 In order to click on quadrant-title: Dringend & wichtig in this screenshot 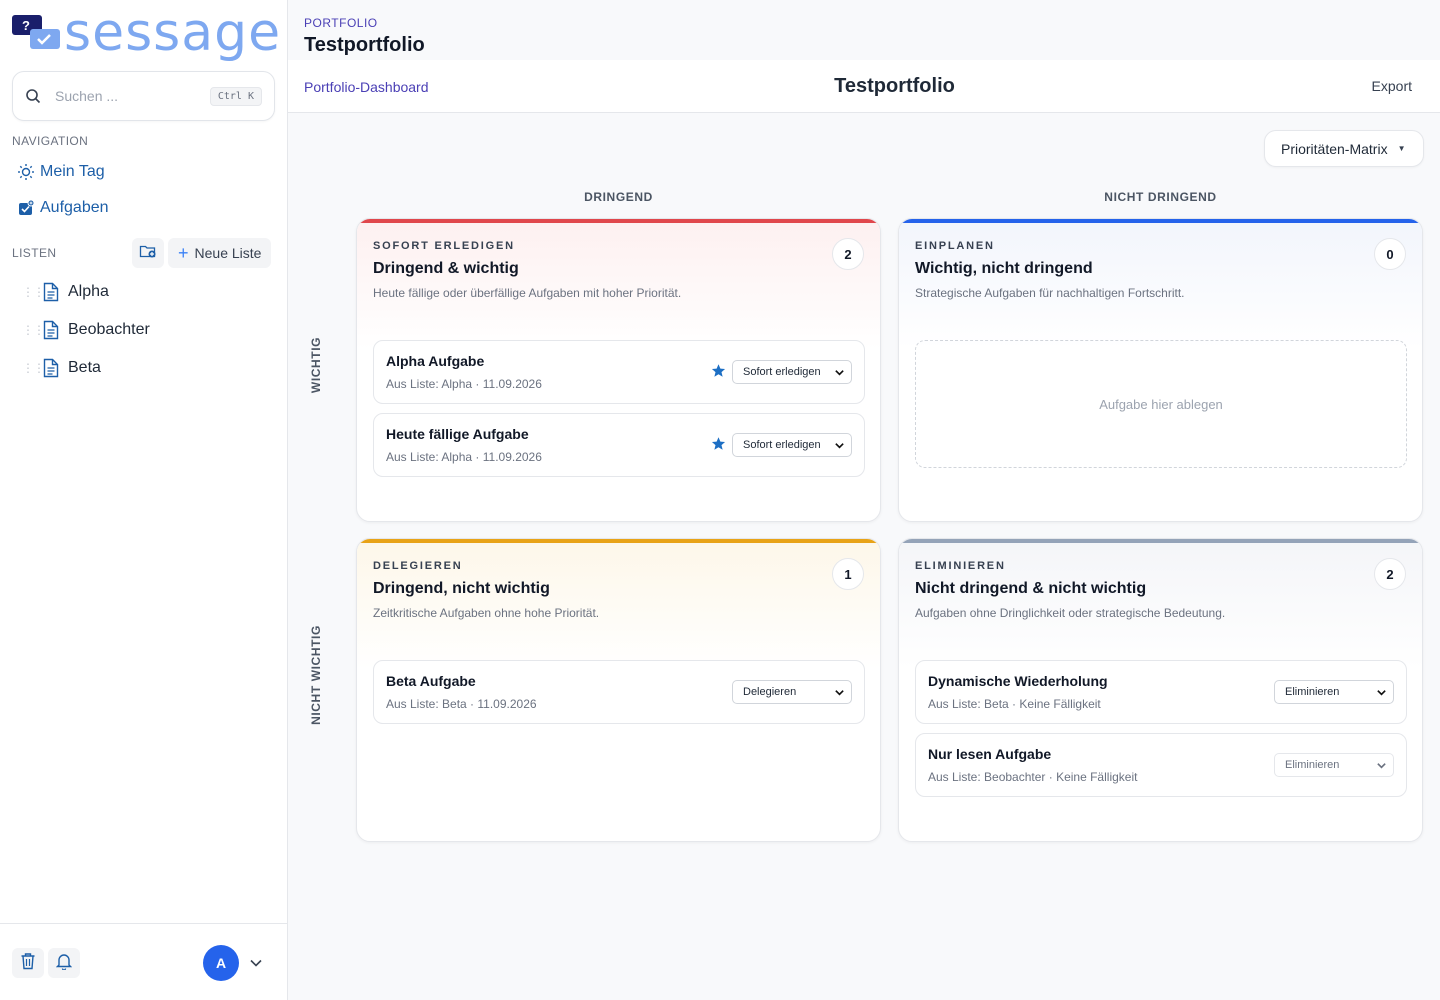, I will do `click(446, 268)`.